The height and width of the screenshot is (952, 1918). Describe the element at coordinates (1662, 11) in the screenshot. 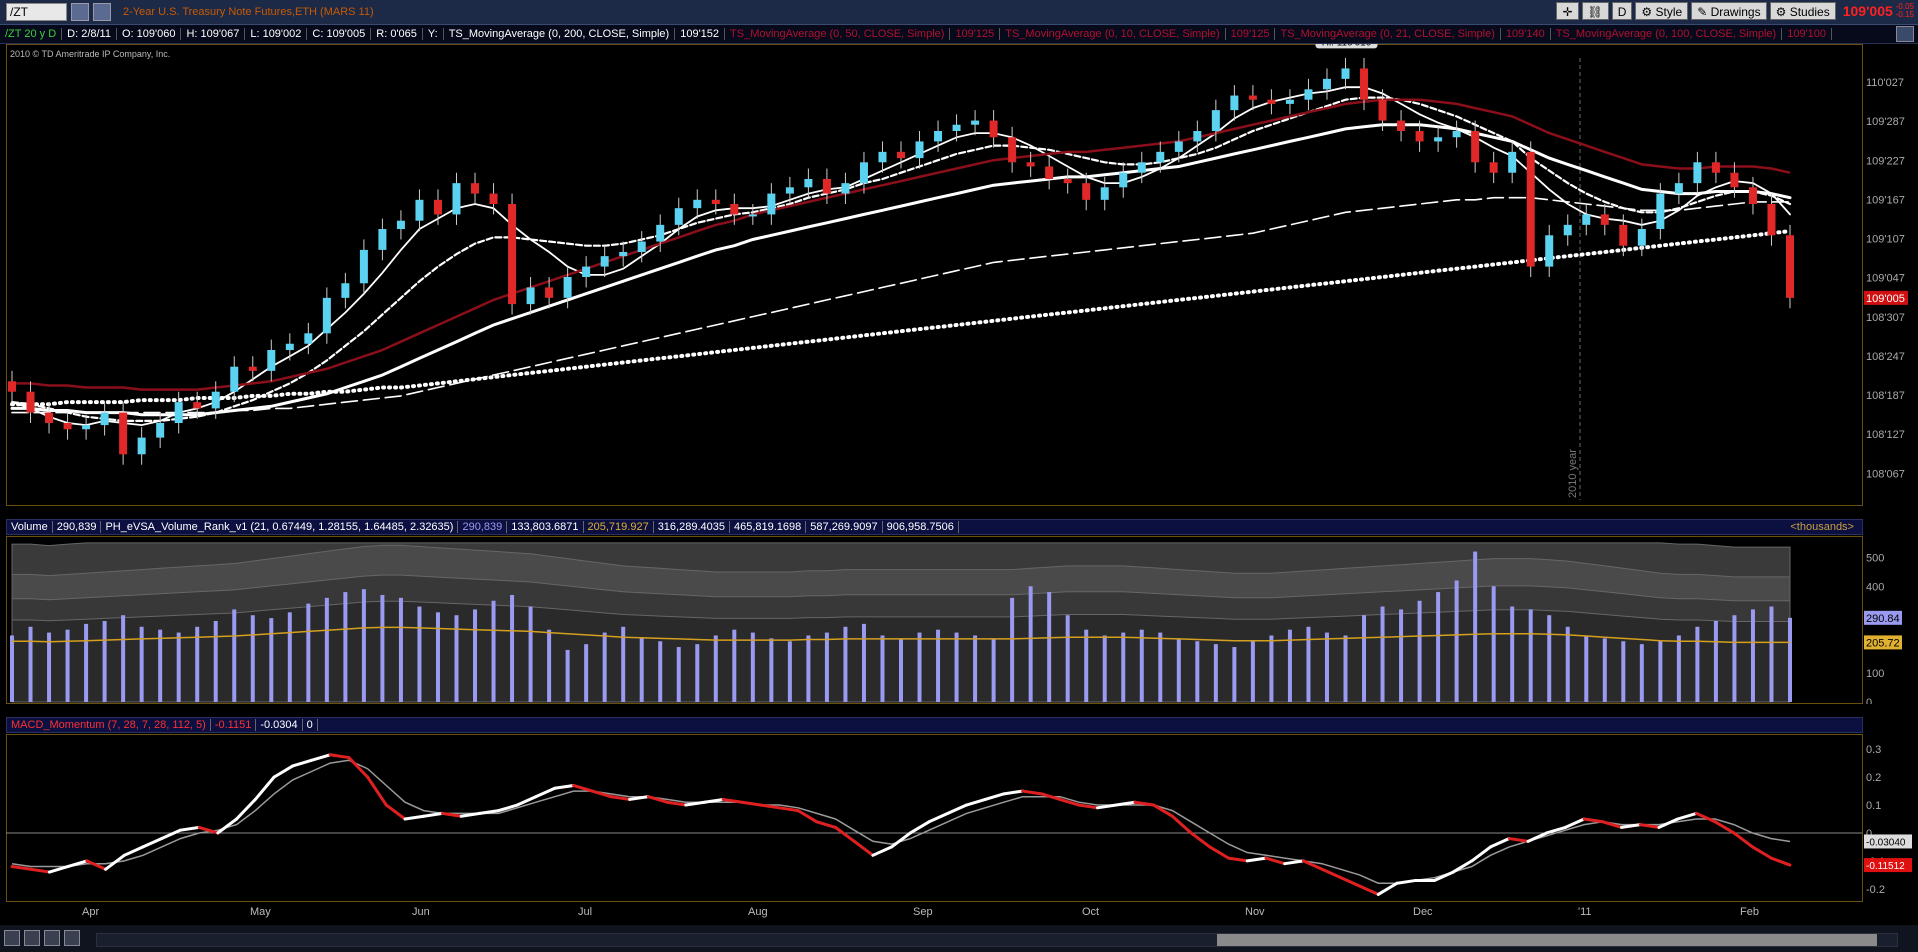

I see `style-button: ⚙ Style` at that location.